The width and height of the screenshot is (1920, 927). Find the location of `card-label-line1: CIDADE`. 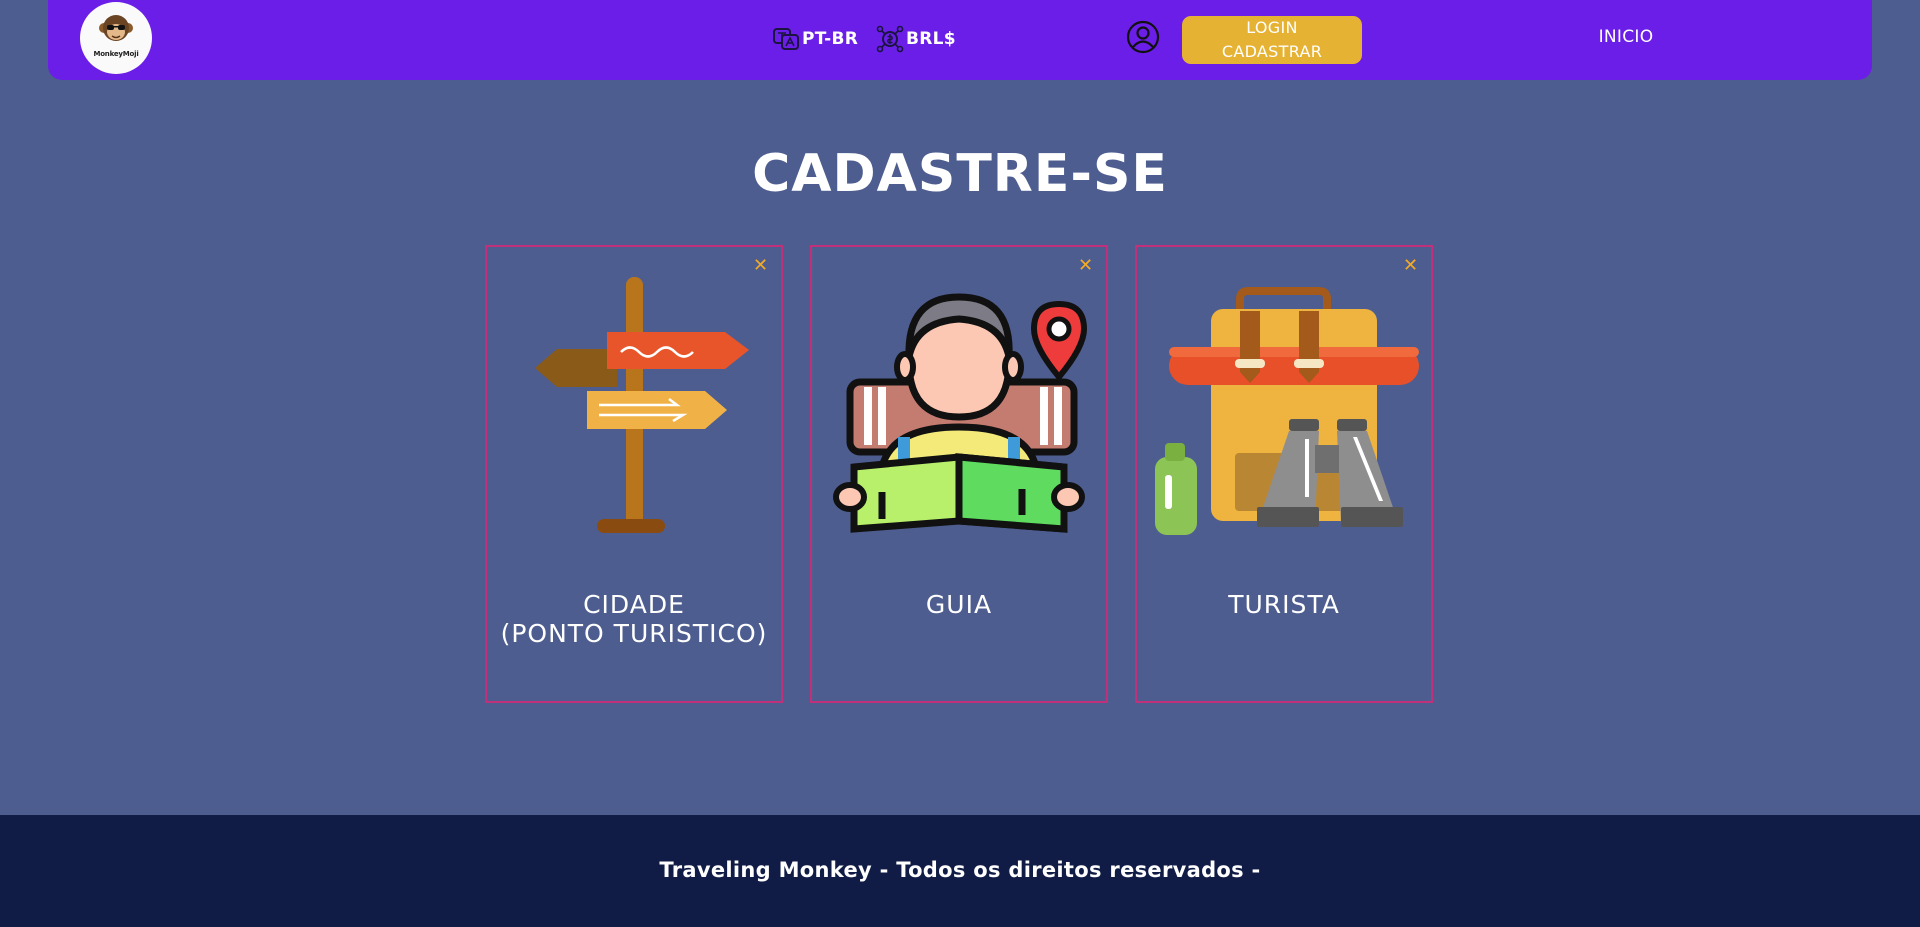

card-label-line1: CIDADE is located at coordinates (634, 604).